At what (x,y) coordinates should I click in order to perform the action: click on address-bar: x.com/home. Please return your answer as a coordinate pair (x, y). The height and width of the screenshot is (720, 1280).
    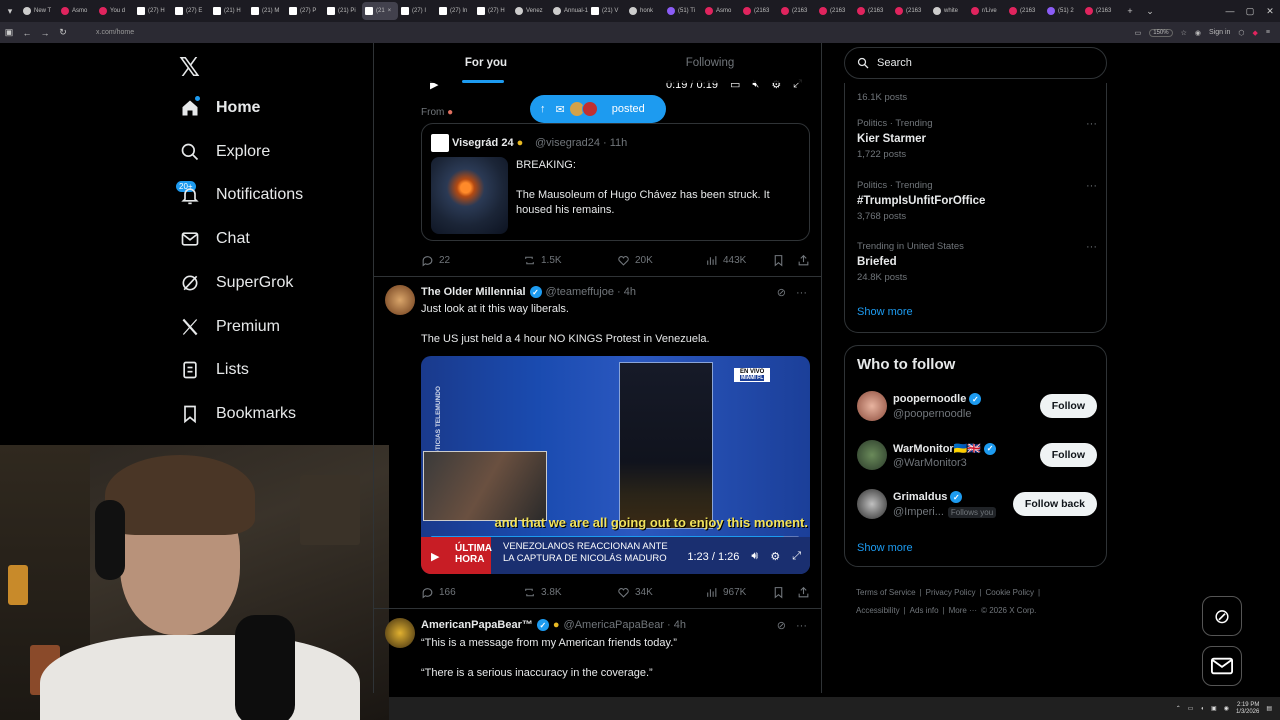
    Looking at the image, I should click on (115, 32).